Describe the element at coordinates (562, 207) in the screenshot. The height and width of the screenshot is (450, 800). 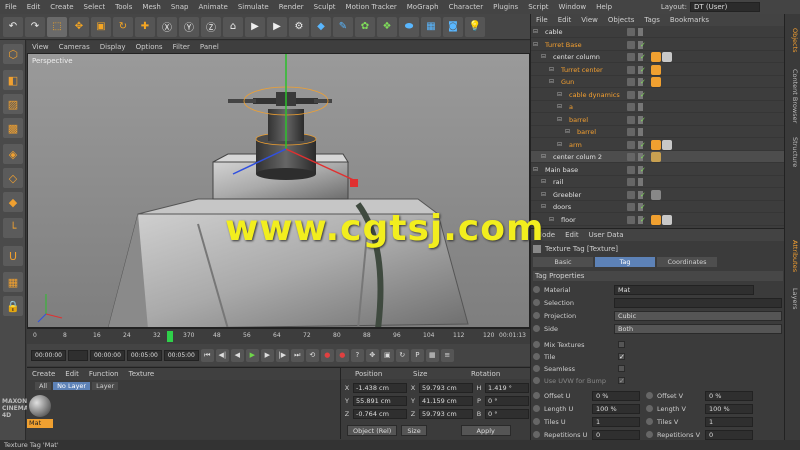
I see `object-name: doors` at that location.